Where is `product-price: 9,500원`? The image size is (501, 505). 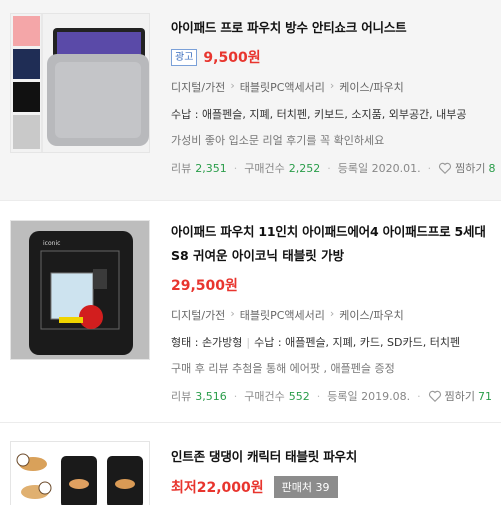
product-price: 9,500원 is located at coordinates (232, 58).